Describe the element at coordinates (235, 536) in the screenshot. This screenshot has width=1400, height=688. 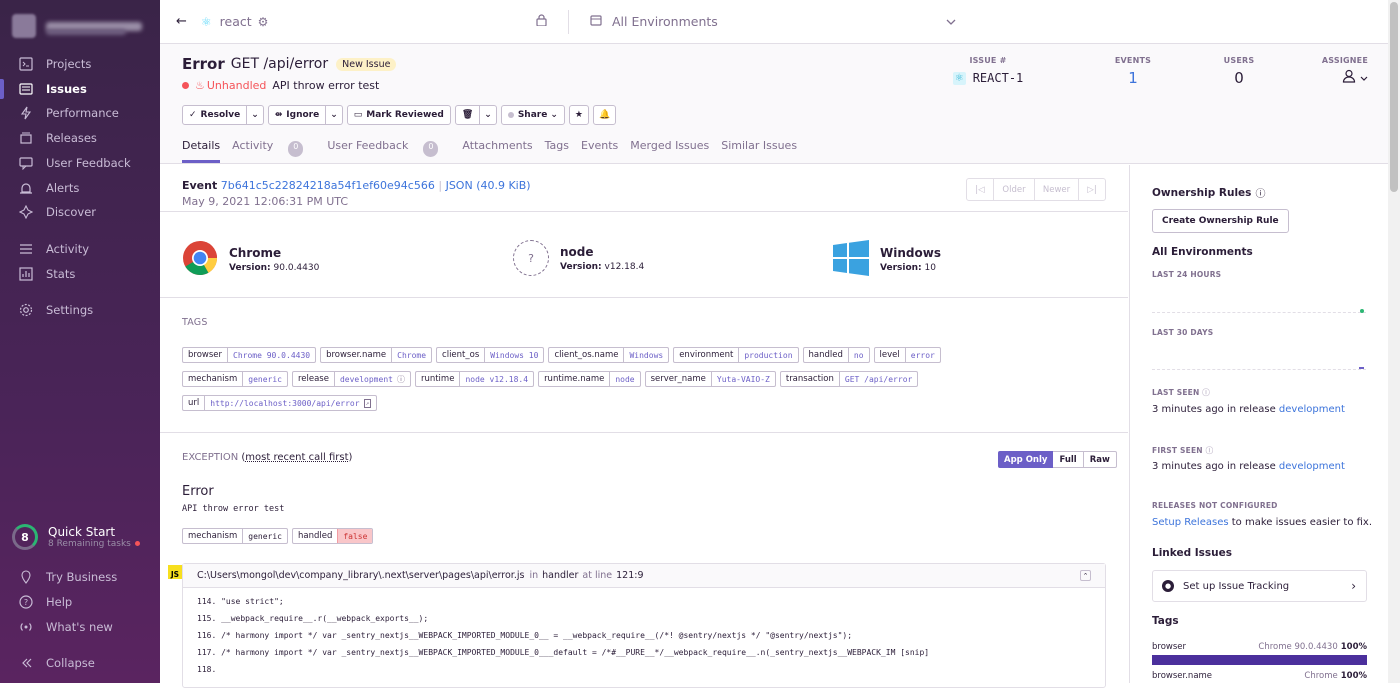
I see `tag: mechanism generic` at that location.